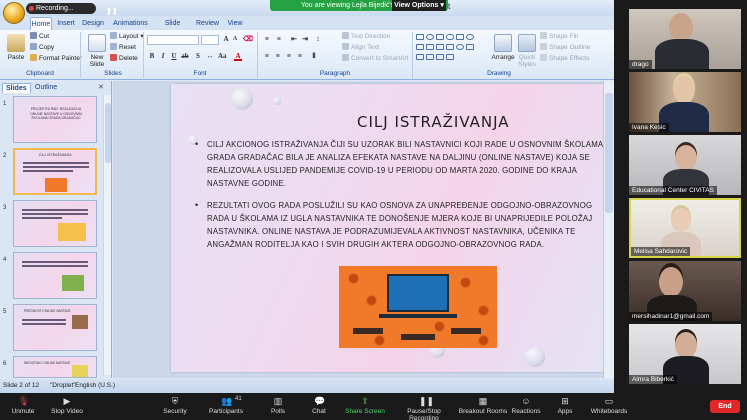 This screenshot has width=747, height=420. What do you see at coordinates (375, 58) in the screenshot?
I see `convert-smartart-button: Convert to SmartArt` at bounding box center [375, 58].